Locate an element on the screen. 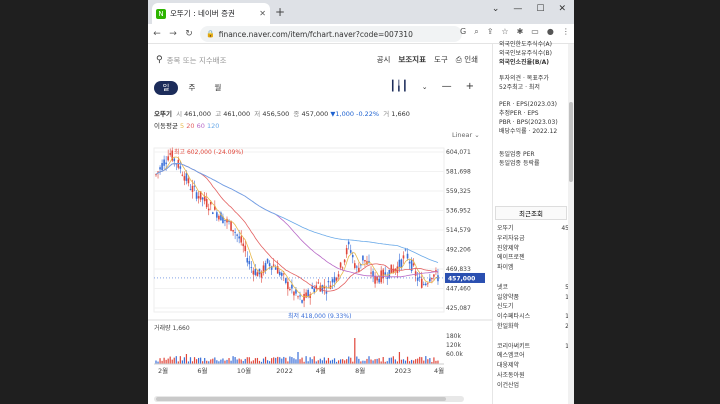  recent-views-tab: 최근조회 is located at coordinates (531, 213).